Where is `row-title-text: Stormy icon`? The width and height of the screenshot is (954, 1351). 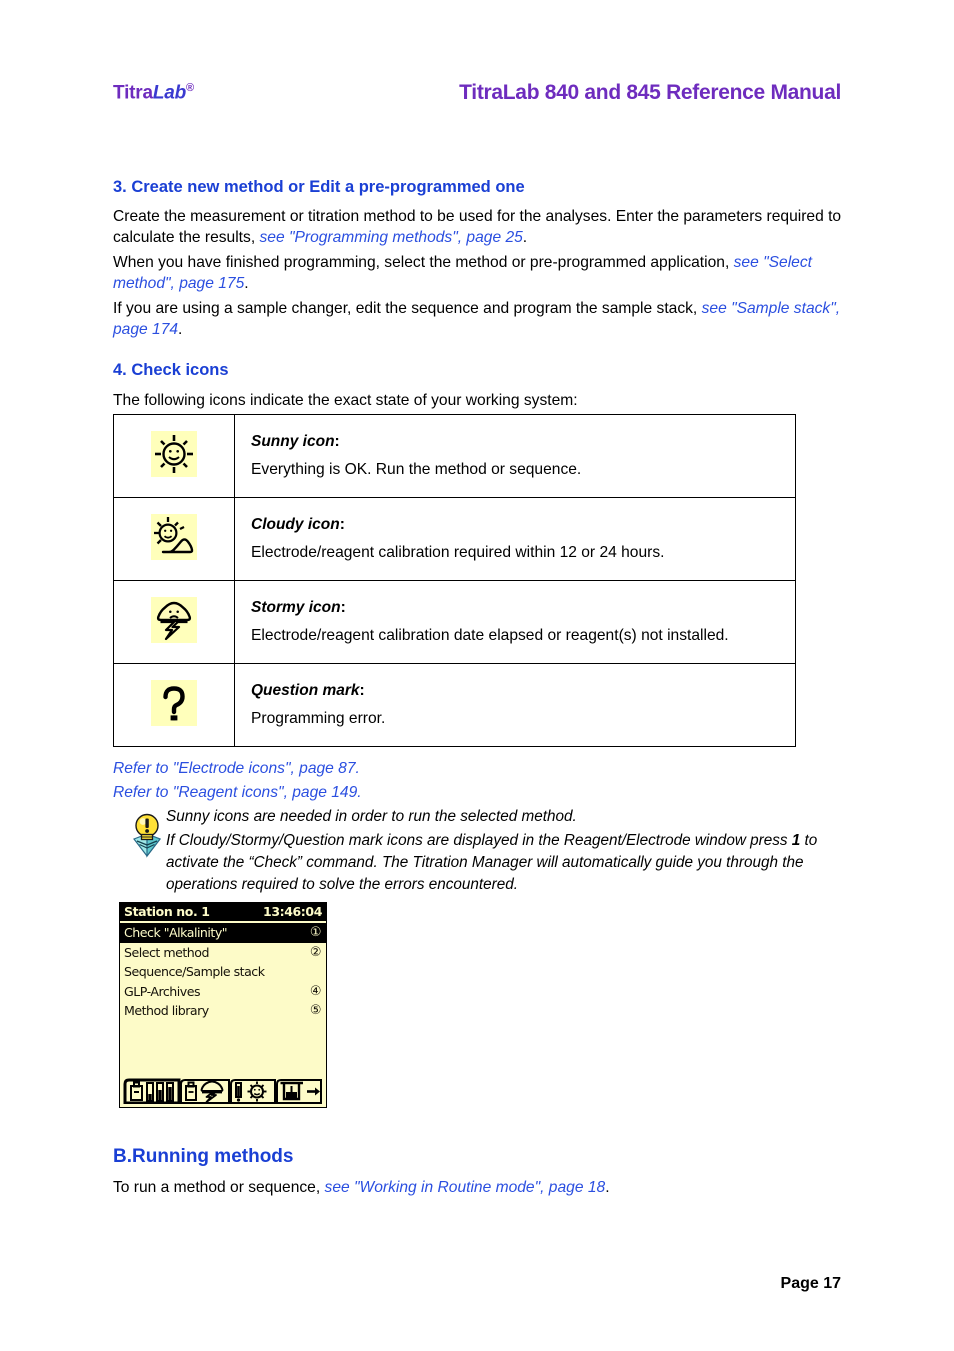
row-title-text: Stormy icon is located at coordinates (296, 607).